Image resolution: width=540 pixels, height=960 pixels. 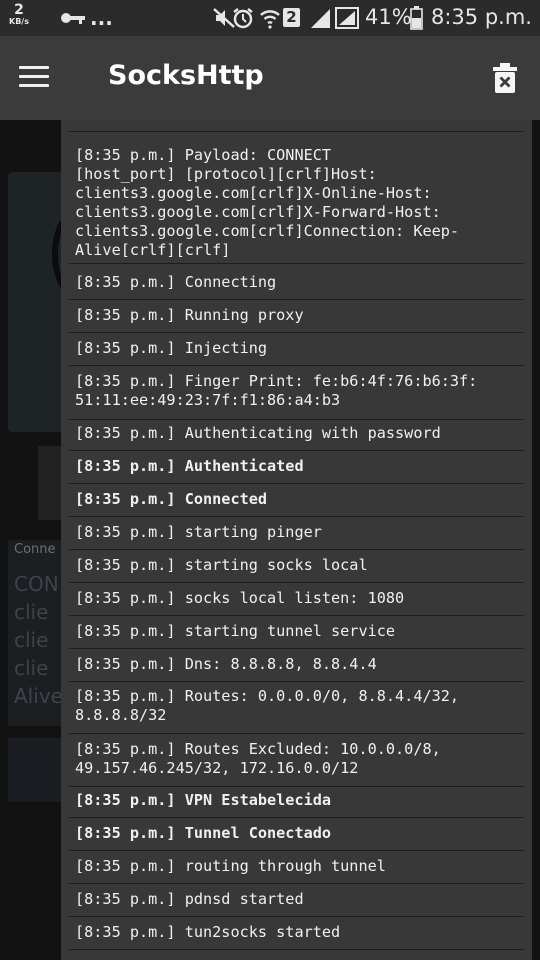 I want to click on log-entry: [8:35 p.m.] starting socks local, so click(x=296, y=569).